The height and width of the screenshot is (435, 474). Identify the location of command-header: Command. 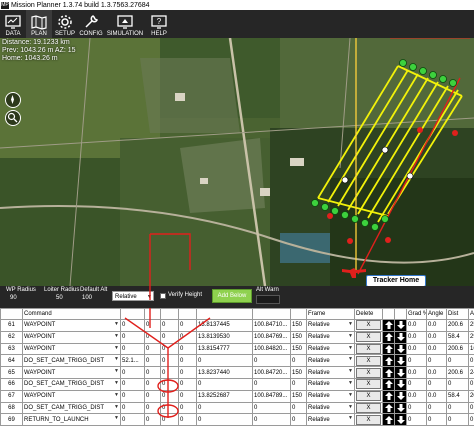
(71, 314).